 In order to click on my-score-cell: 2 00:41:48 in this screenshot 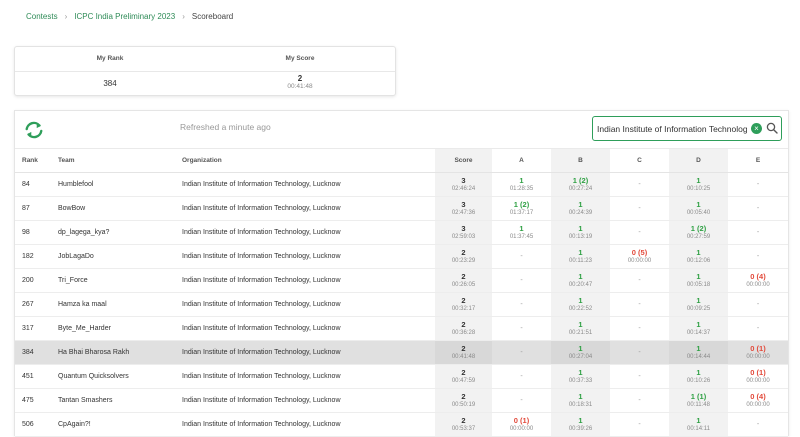, I will do `click(300, 84)`.